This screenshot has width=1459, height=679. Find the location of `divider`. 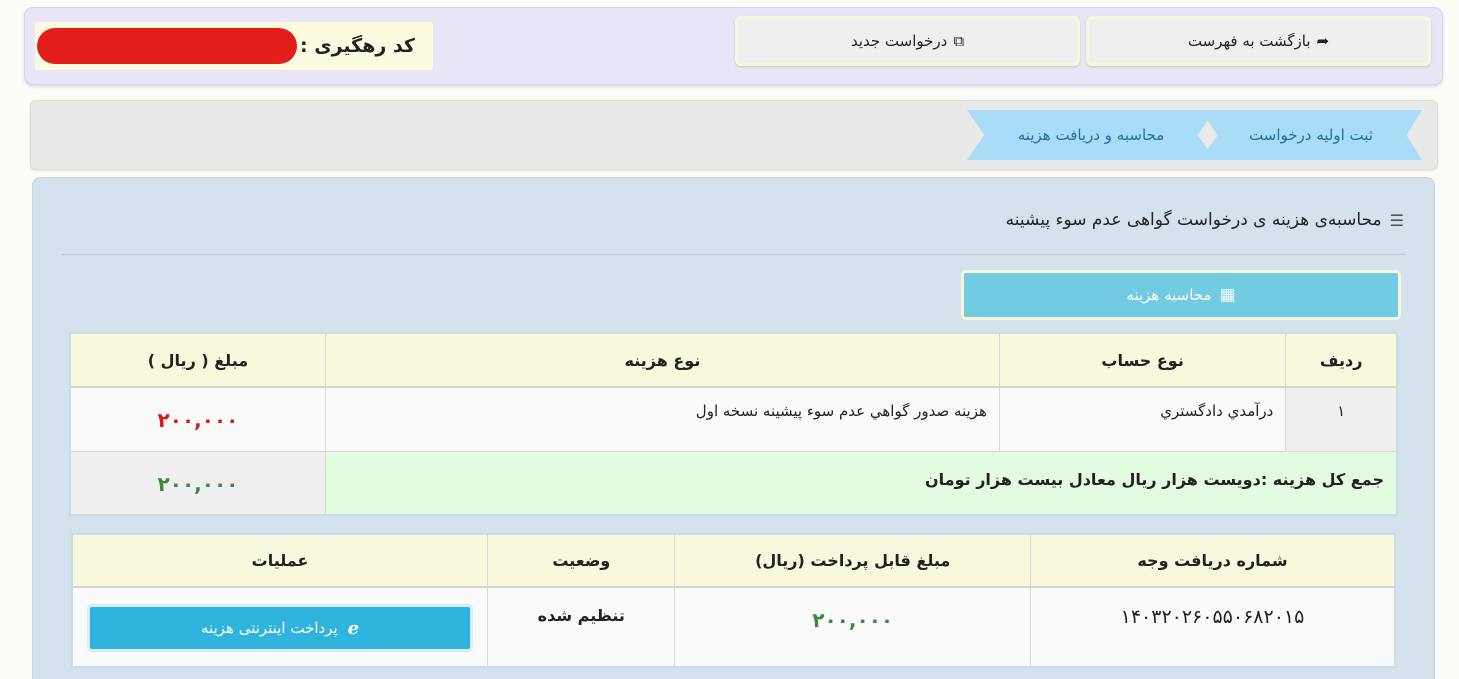

divider is located at coordinates (733, 254).